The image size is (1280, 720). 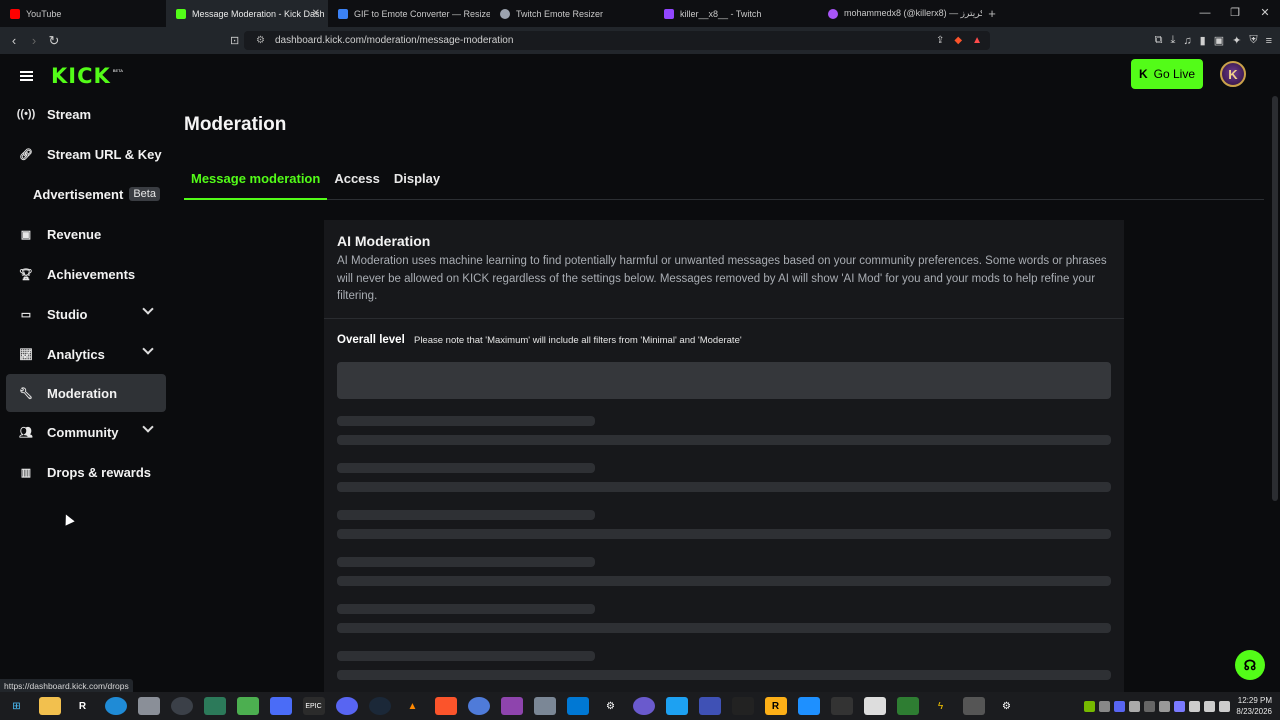 I want to click on divider, so click(x=724, y=318).